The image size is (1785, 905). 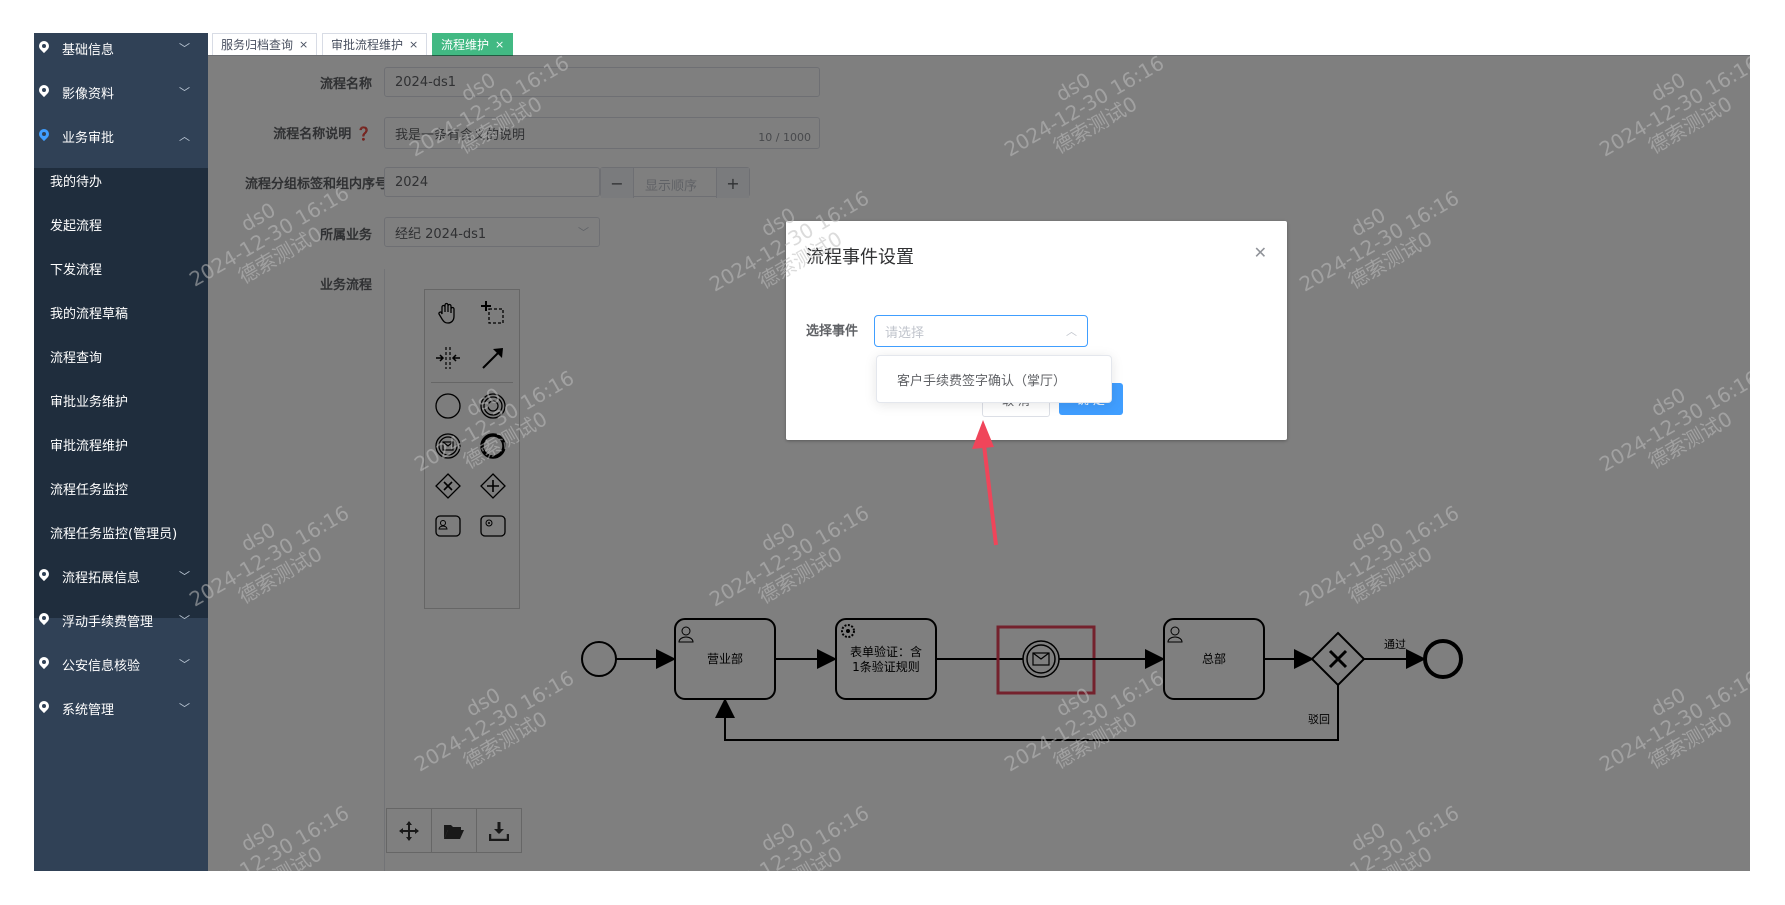 What do you see at coordinates (985, 483) in the screenshot?
I see `annotation-arrow` at bounding box center [985, 483].